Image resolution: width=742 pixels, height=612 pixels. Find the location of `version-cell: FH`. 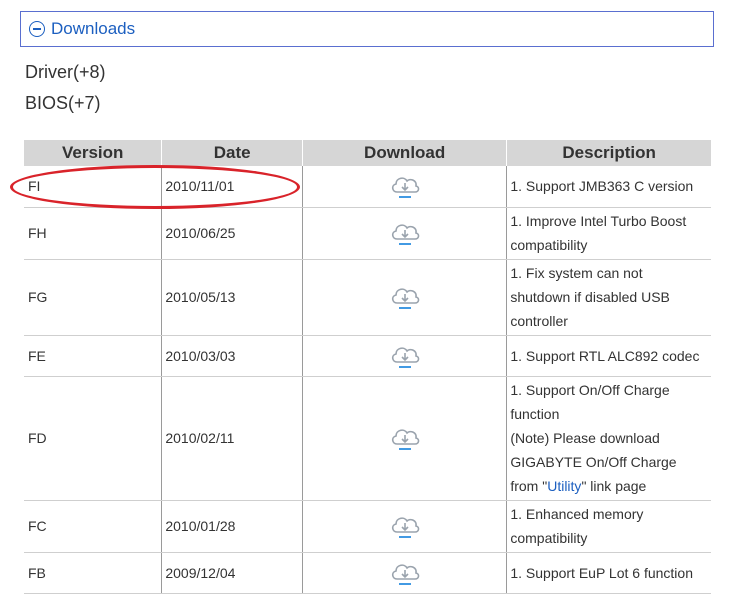

version-cell: FH is located at coordinates (93, 233).